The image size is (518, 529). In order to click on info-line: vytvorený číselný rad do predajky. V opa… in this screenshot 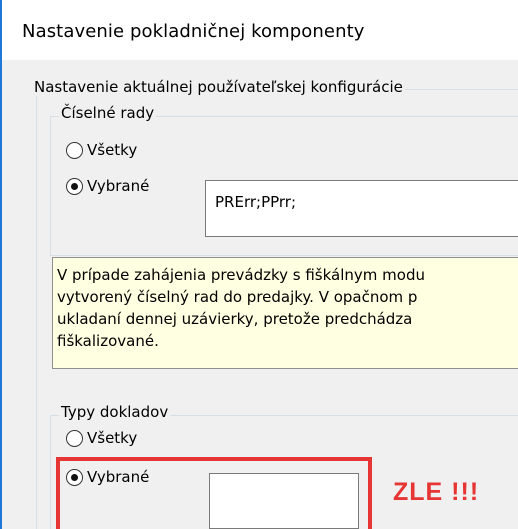, I will do `click(237, 297)`.